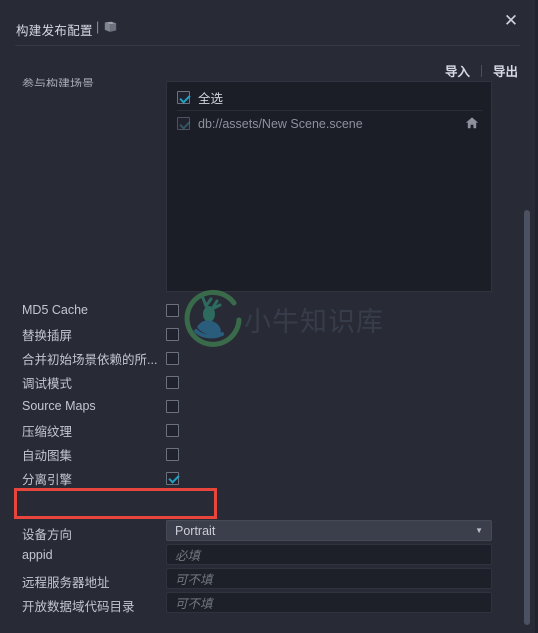 The image size is (538, 633). I want to click on import-export-bar: 导入 导出, so click(481, 70).